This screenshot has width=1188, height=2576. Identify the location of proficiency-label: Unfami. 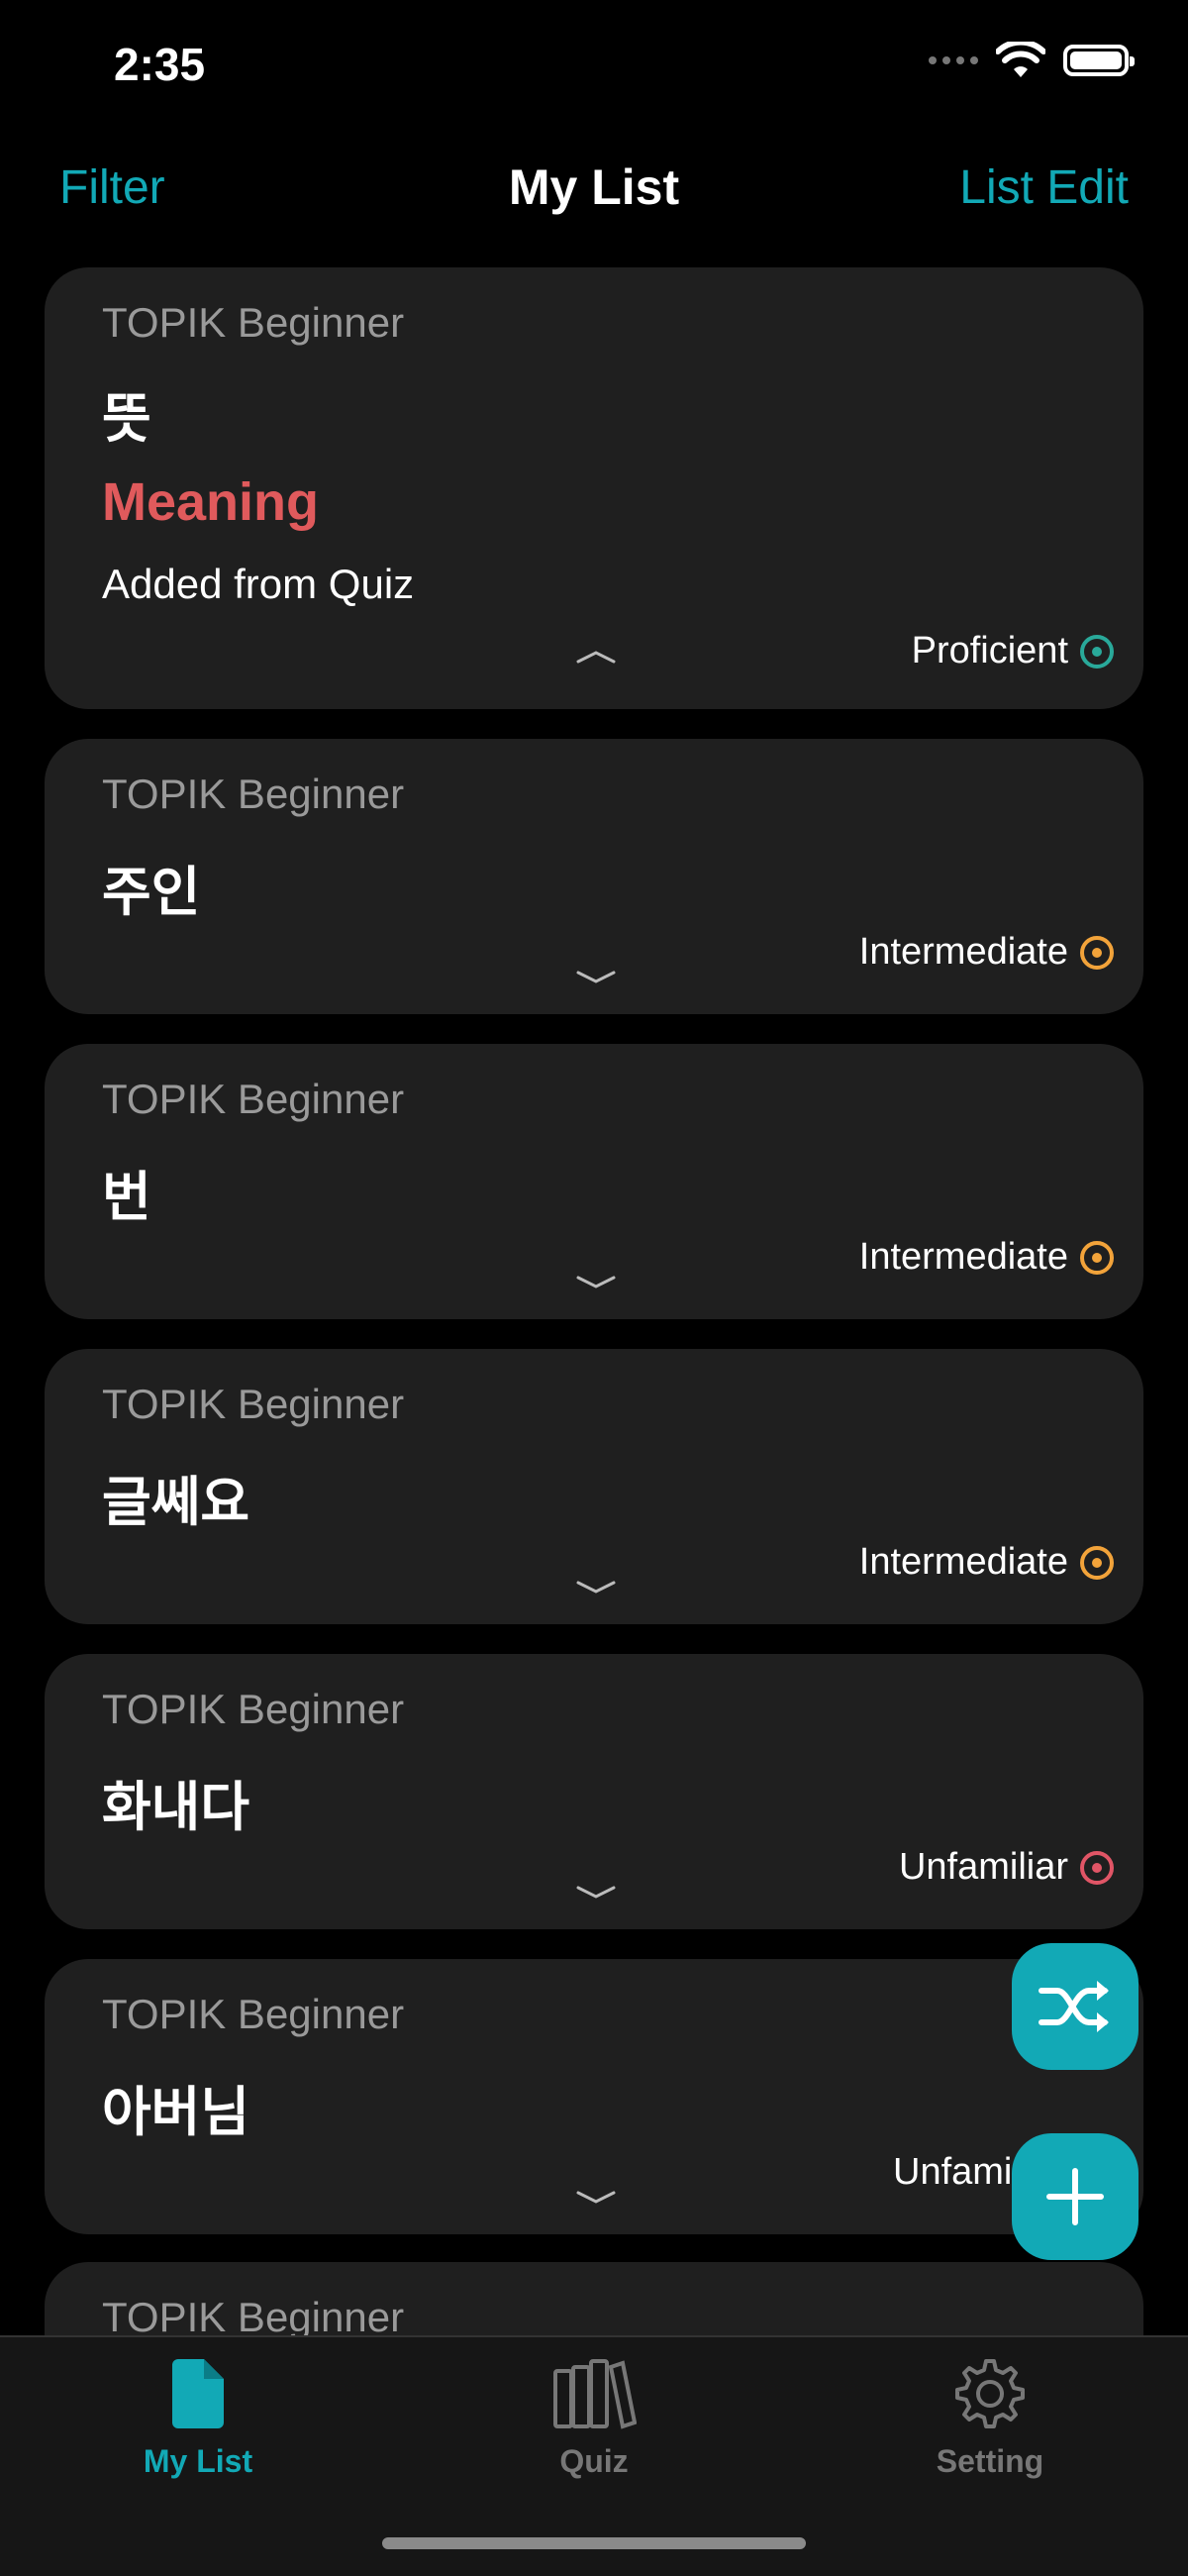
(953, 2172).